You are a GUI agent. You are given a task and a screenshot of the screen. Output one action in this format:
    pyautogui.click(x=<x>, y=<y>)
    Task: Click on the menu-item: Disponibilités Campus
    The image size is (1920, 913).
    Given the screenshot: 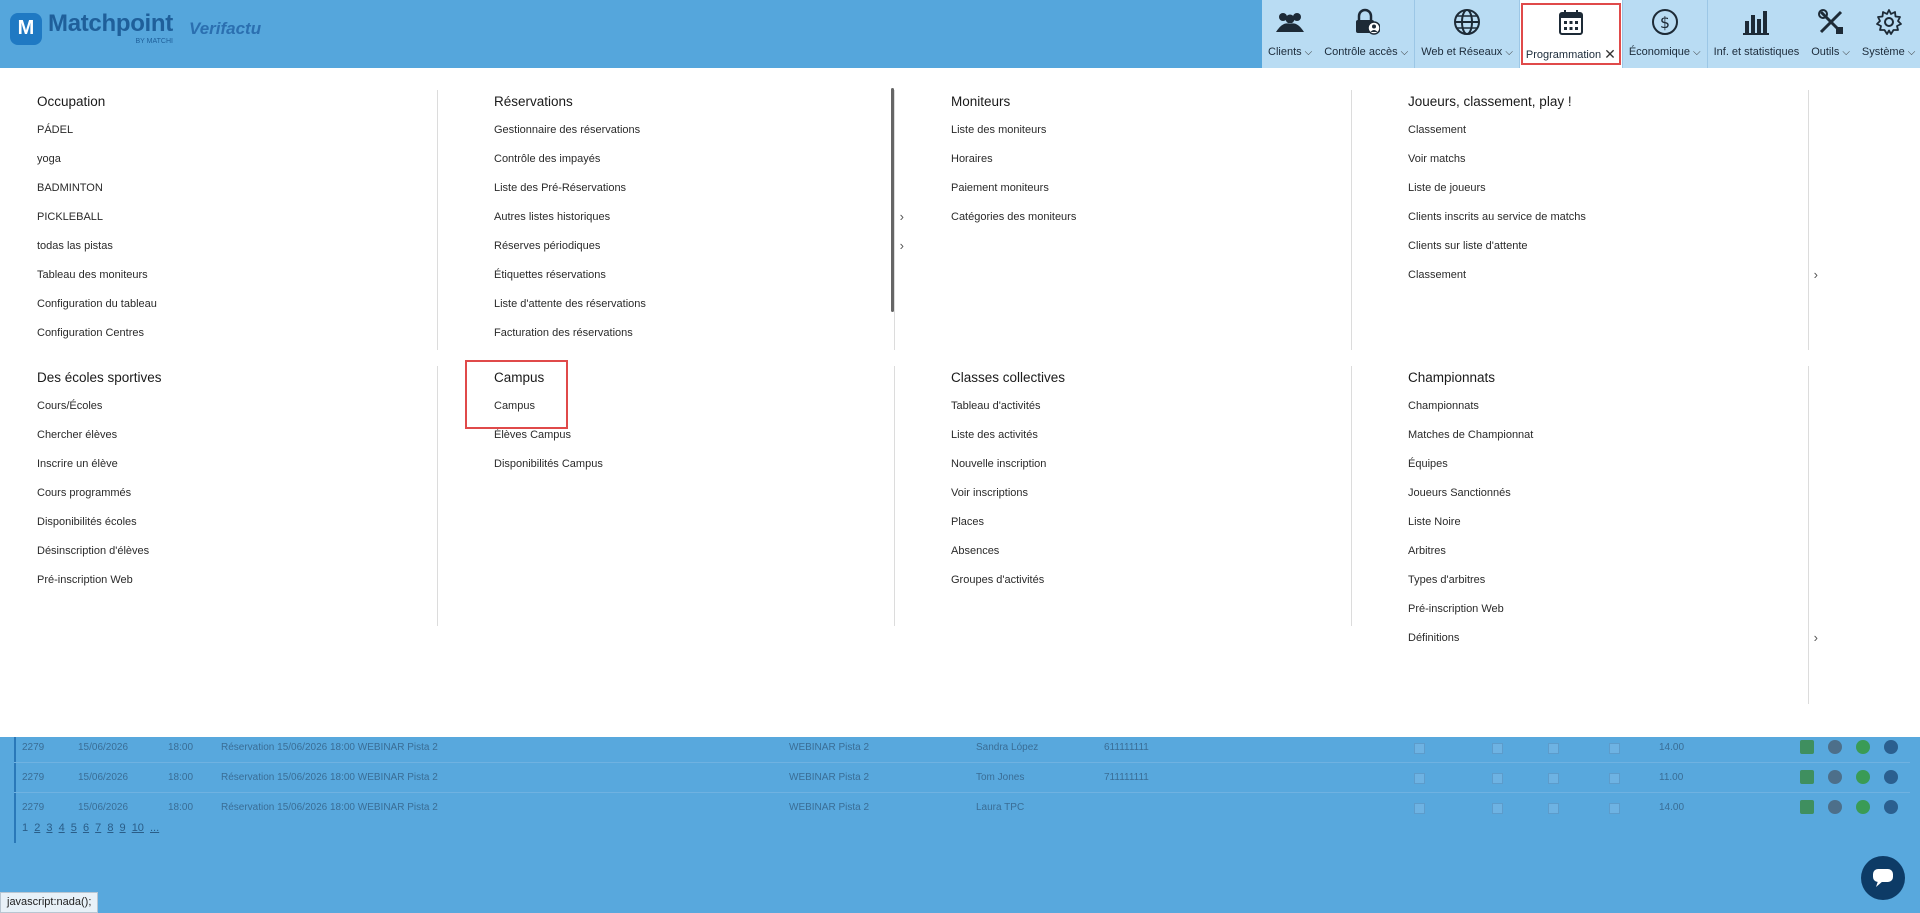 What is the action you would take?
    pyautogui.click(x=699, y=472)
    